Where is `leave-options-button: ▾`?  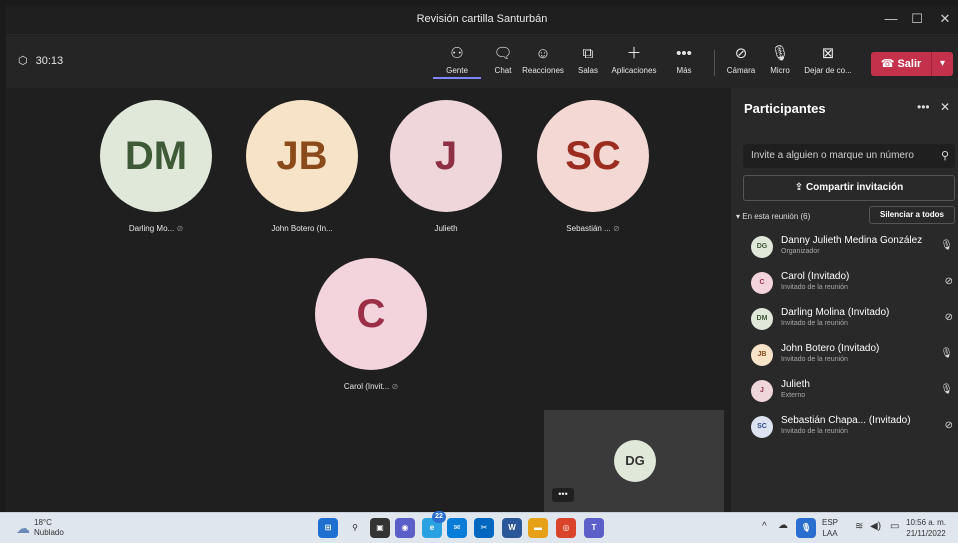 leave-options-button: ▾ is located at coordinates (942, 64).